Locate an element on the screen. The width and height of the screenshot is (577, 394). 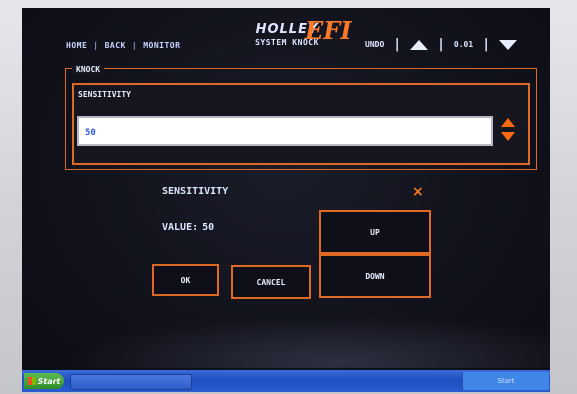
windows-logo-icon is located at coordinates (31, 381).